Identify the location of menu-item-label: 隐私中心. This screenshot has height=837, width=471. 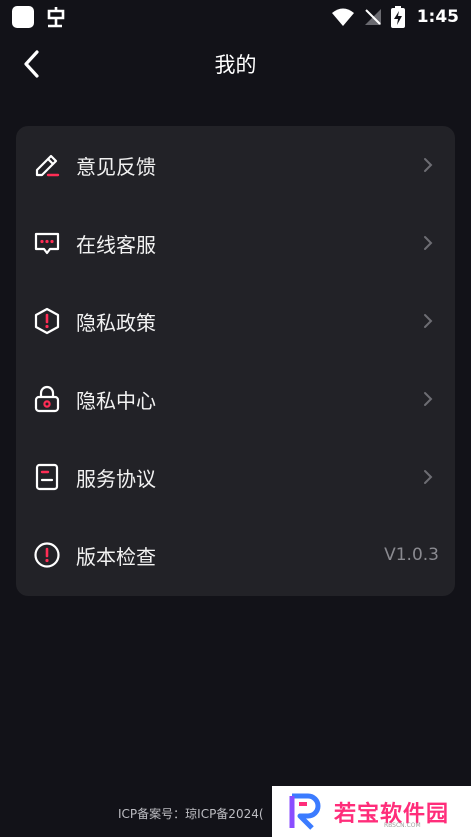
(116, 400).